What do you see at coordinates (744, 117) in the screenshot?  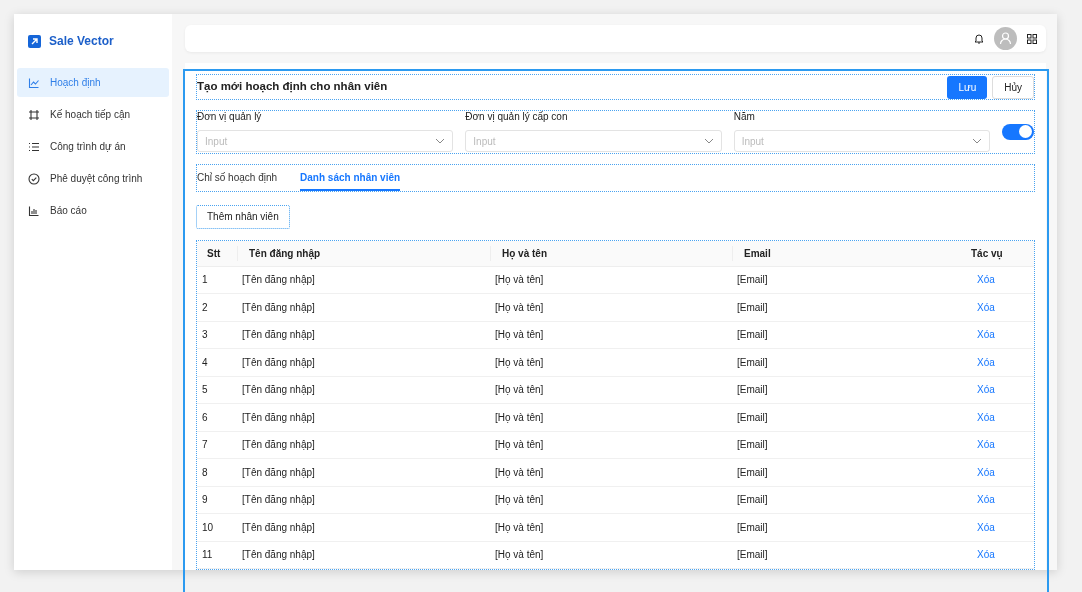 I see `field-label: Năm` at bounding box center [744, 117].